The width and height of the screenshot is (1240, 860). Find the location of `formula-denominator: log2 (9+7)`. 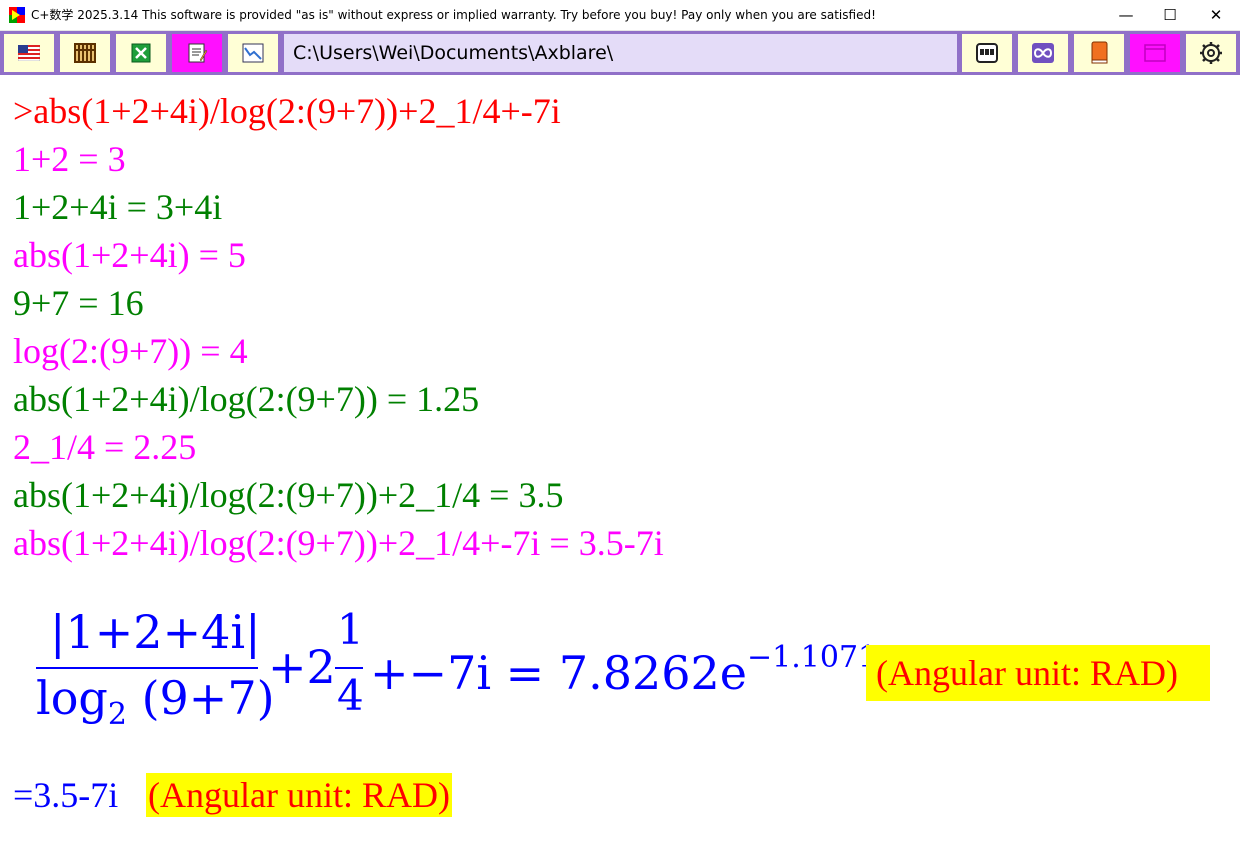

formula-denominator: log2 (9+7) is located at coordinates (155, 701).